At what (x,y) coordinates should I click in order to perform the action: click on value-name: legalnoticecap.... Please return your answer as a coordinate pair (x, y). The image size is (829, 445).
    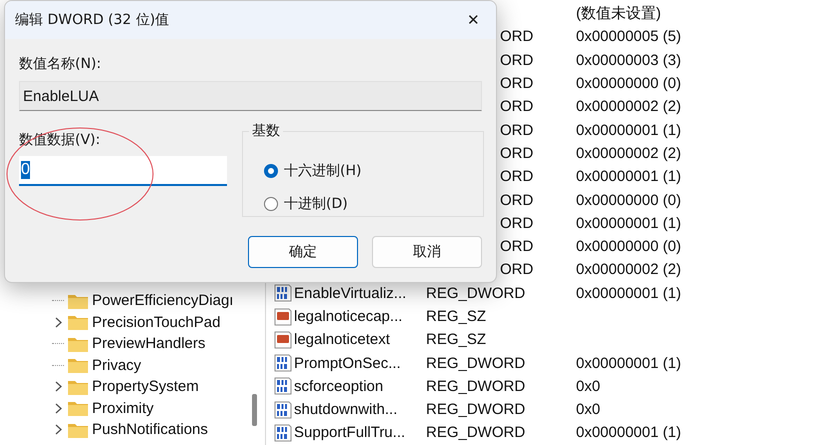
    Looking at the image, I should click on (348, 316).